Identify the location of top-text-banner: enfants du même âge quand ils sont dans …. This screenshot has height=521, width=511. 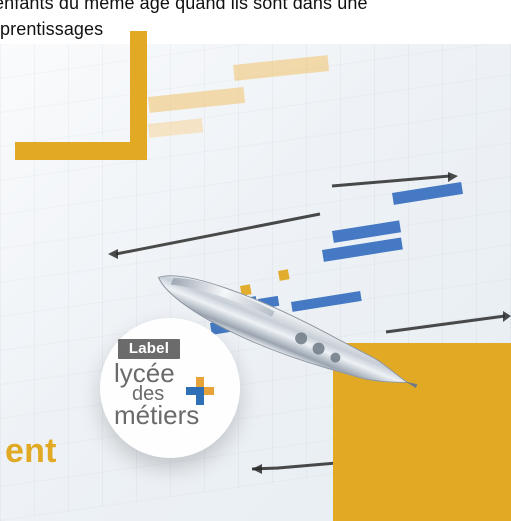
(255, 22).